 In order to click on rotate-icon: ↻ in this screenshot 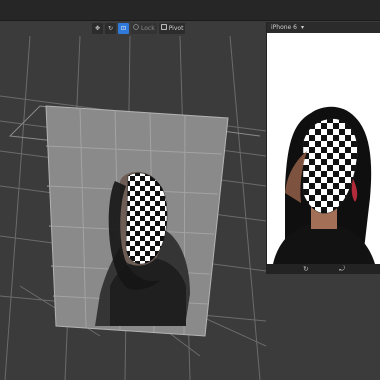, I will do `click(110, 28)`.